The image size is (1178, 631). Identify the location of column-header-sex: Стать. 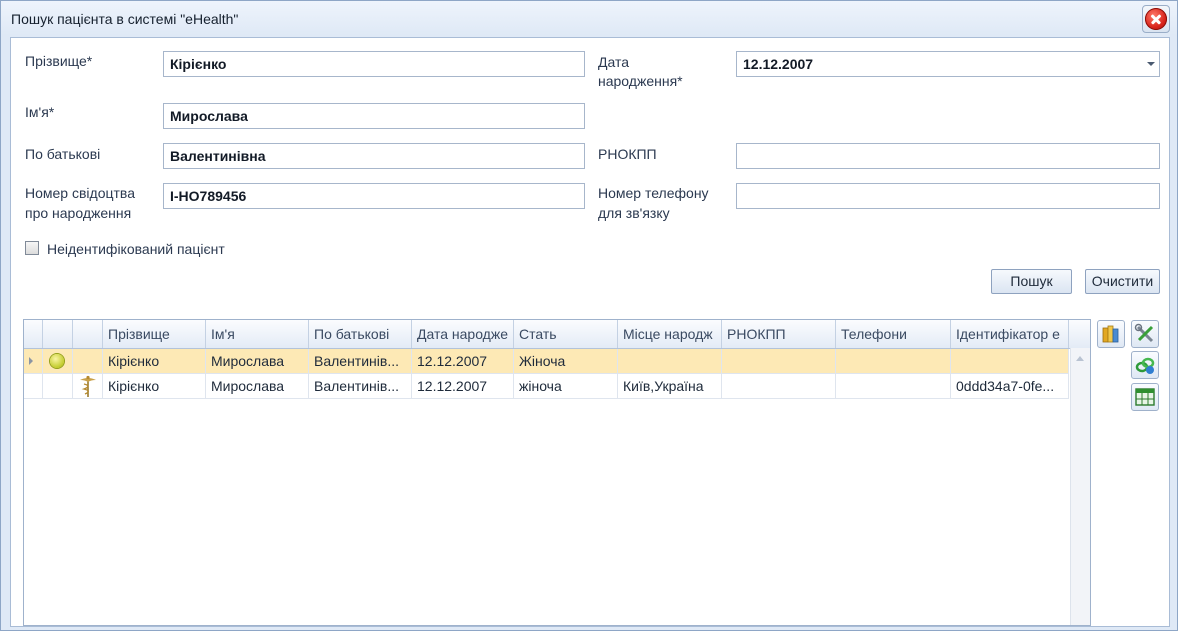
(566, 334).